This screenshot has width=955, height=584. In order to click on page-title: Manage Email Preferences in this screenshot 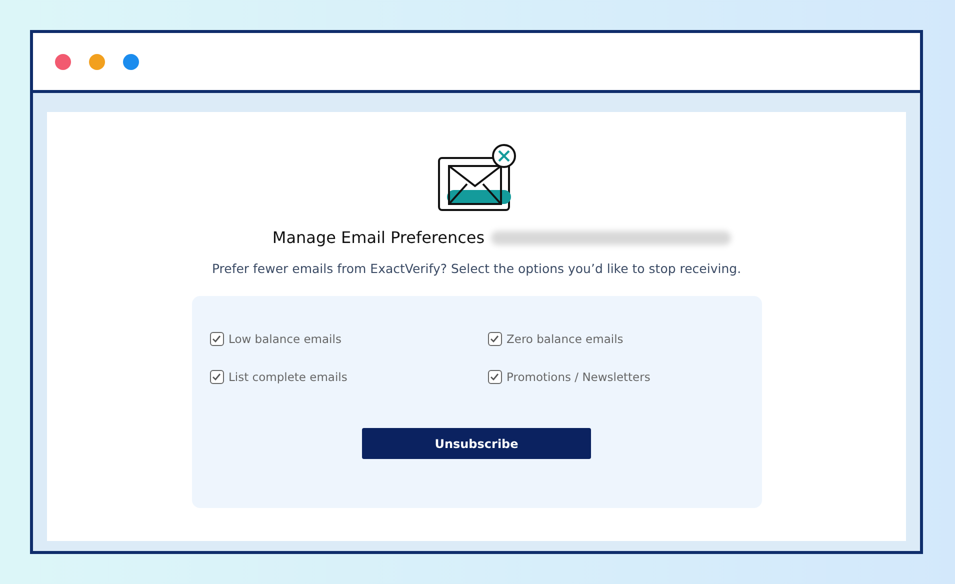, I will do `click(378, 237)`.